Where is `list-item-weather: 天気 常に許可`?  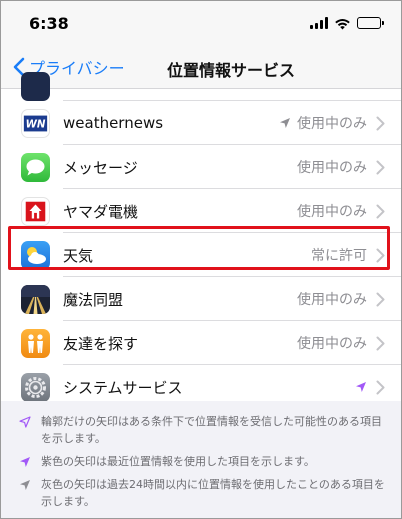
list-item-weather: 天気 常に許可 is located at coordinates (201, 255).